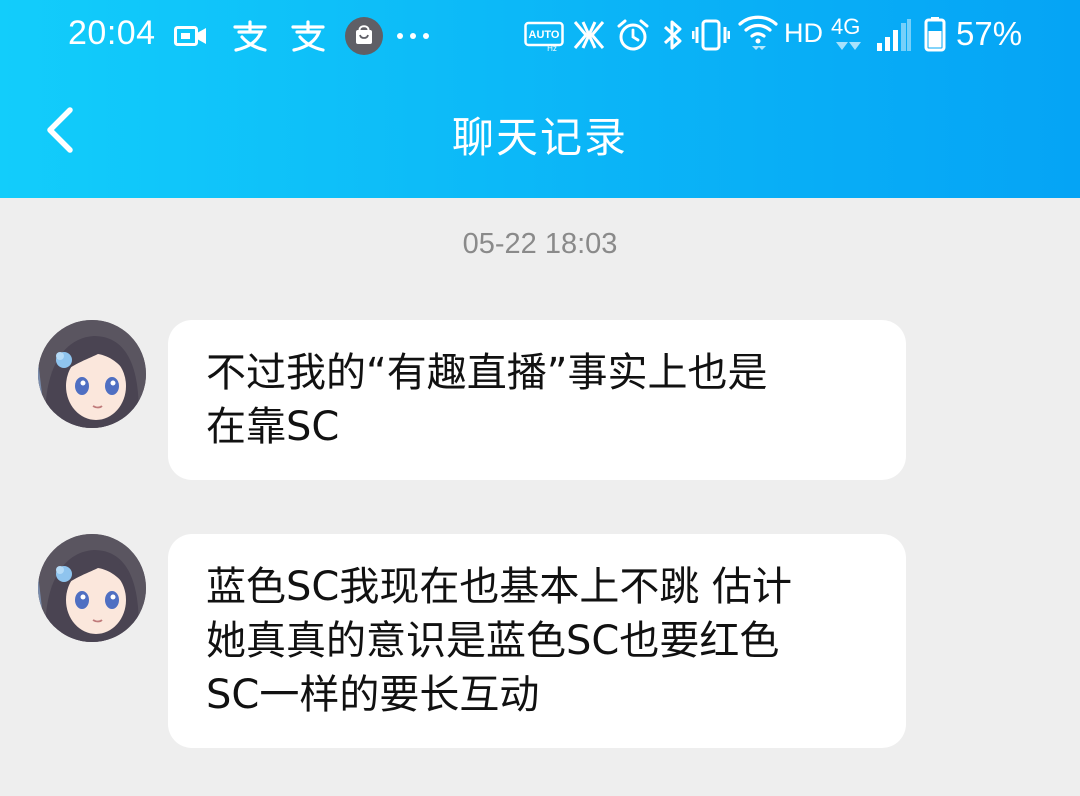  Describe the element at coordinates (894, 35) in the screenshot. I see `signal-icon` at that location.